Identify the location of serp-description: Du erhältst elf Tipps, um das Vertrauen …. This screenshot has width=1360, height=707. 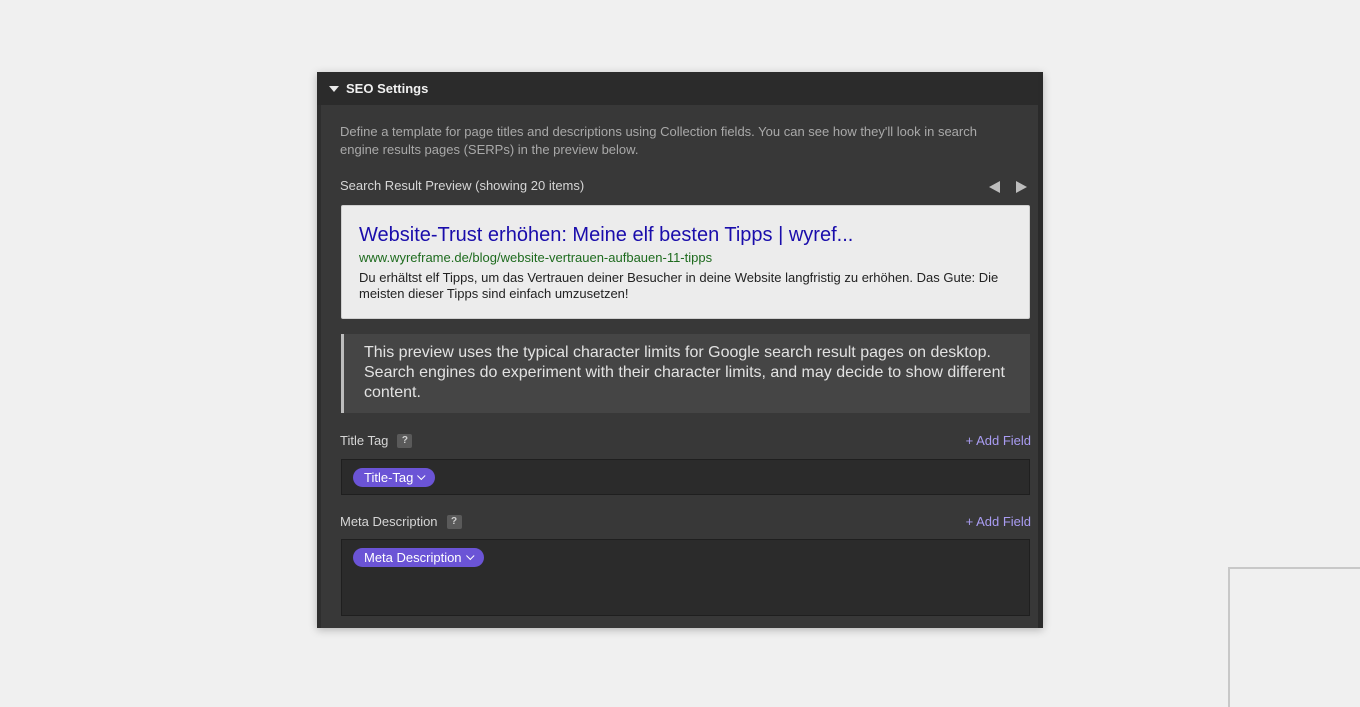
(679, 285).